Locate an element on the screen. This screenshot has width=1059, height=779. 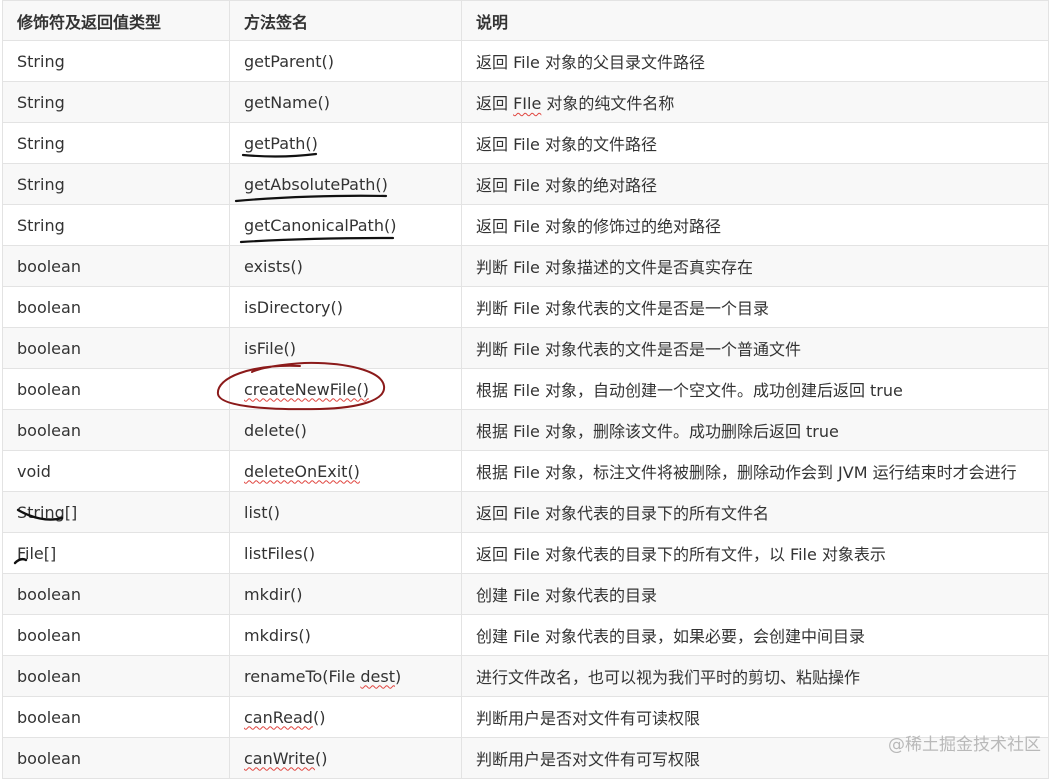
method-text: renameTo(File is located at coordinates (302, 676).